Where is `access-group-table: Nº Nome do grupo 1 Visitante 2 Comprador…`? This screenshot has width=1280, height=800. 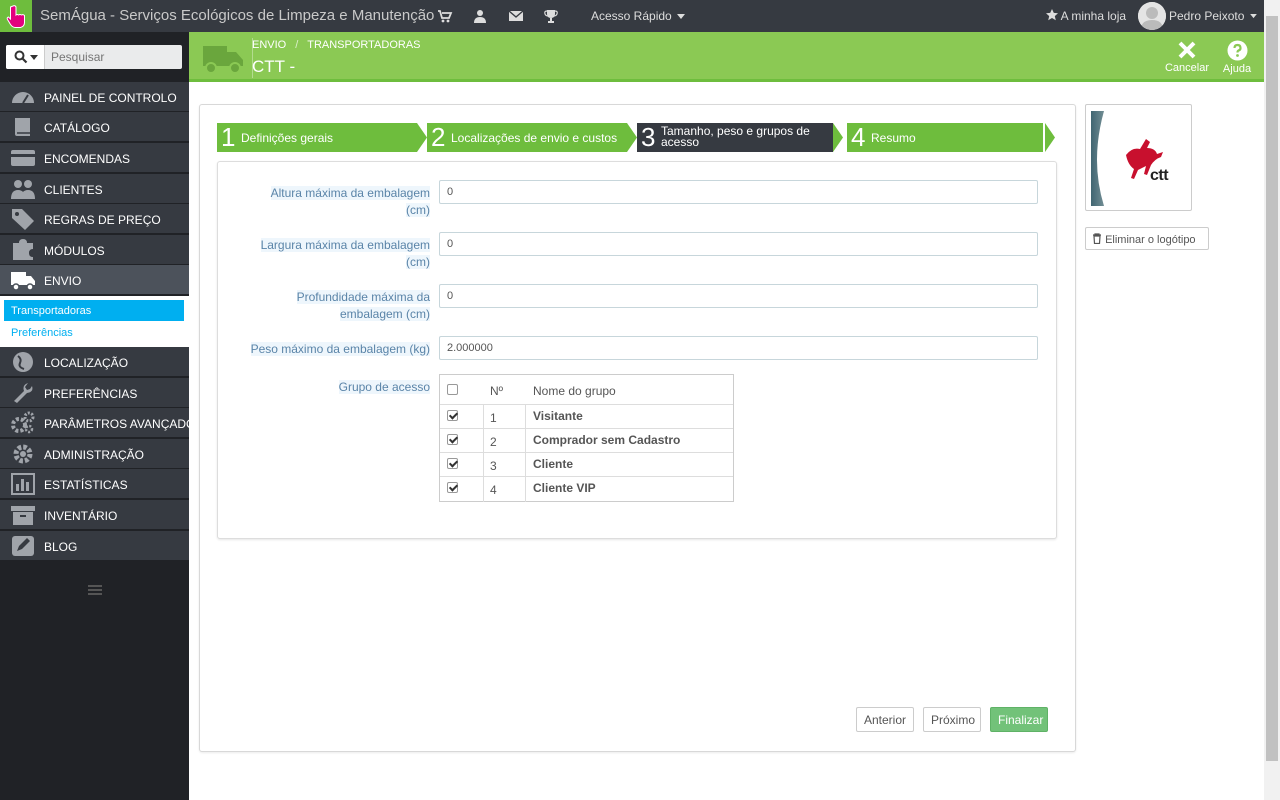 access-group-table: Nº Nome do grupo 1 Visitante 2 Comprador… is located at coordinates (586, 438).